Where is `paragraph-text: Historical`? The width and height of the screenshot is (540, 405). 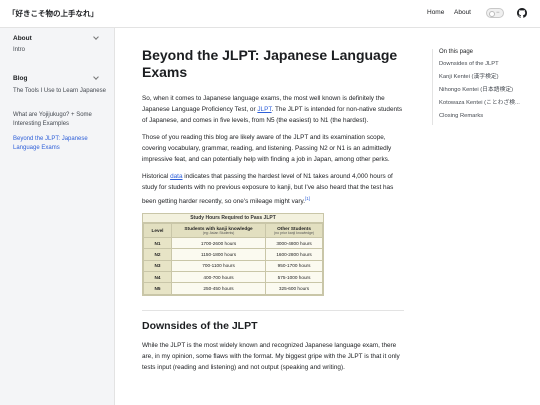
paragraph-text: Historical is located at coordinates (156, 176).